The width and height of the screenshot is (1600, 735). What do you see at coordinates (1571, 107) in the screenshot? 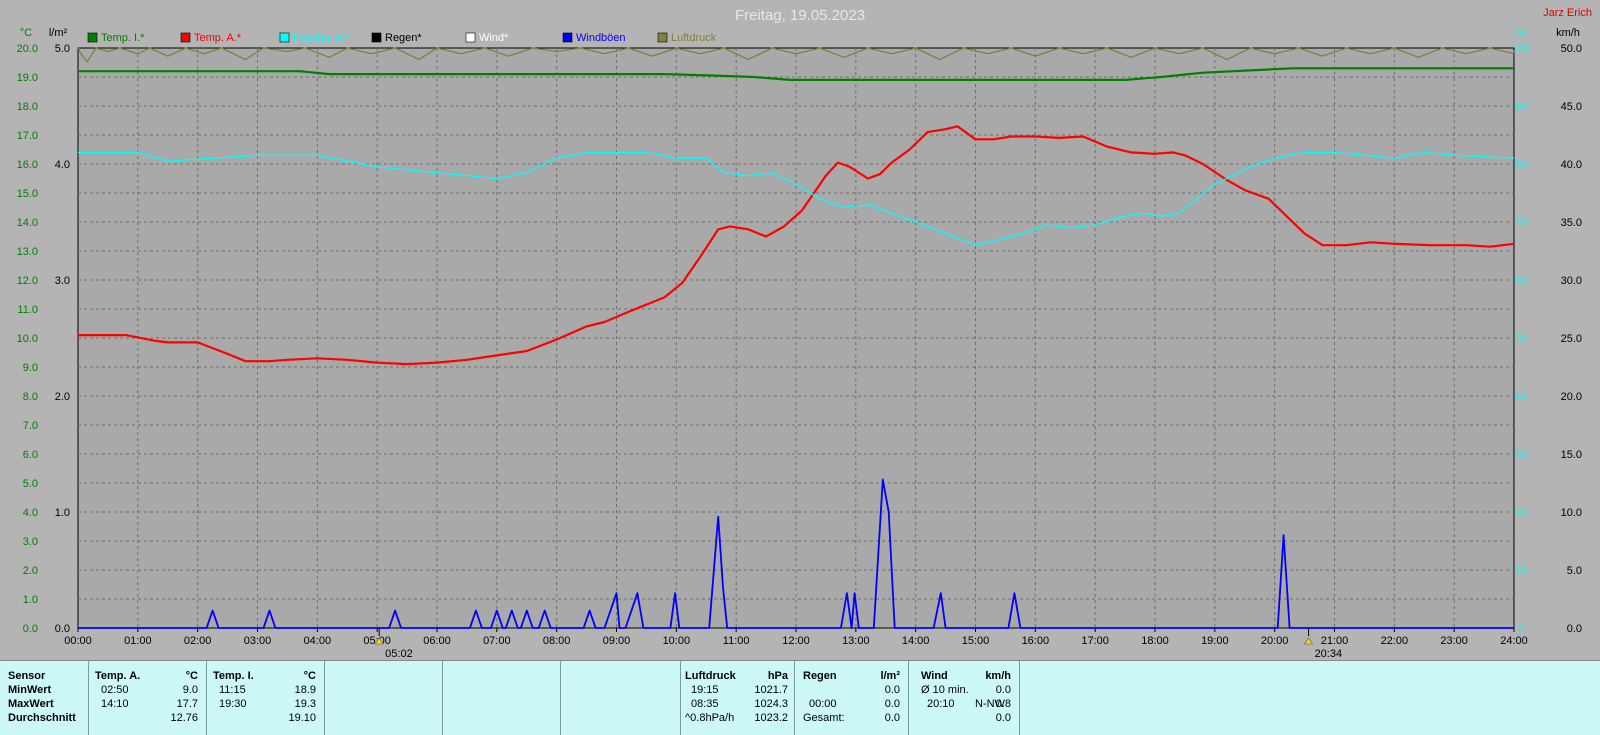
I see `y-tick-wind: 45.0` at bounding box center [1571, 107].